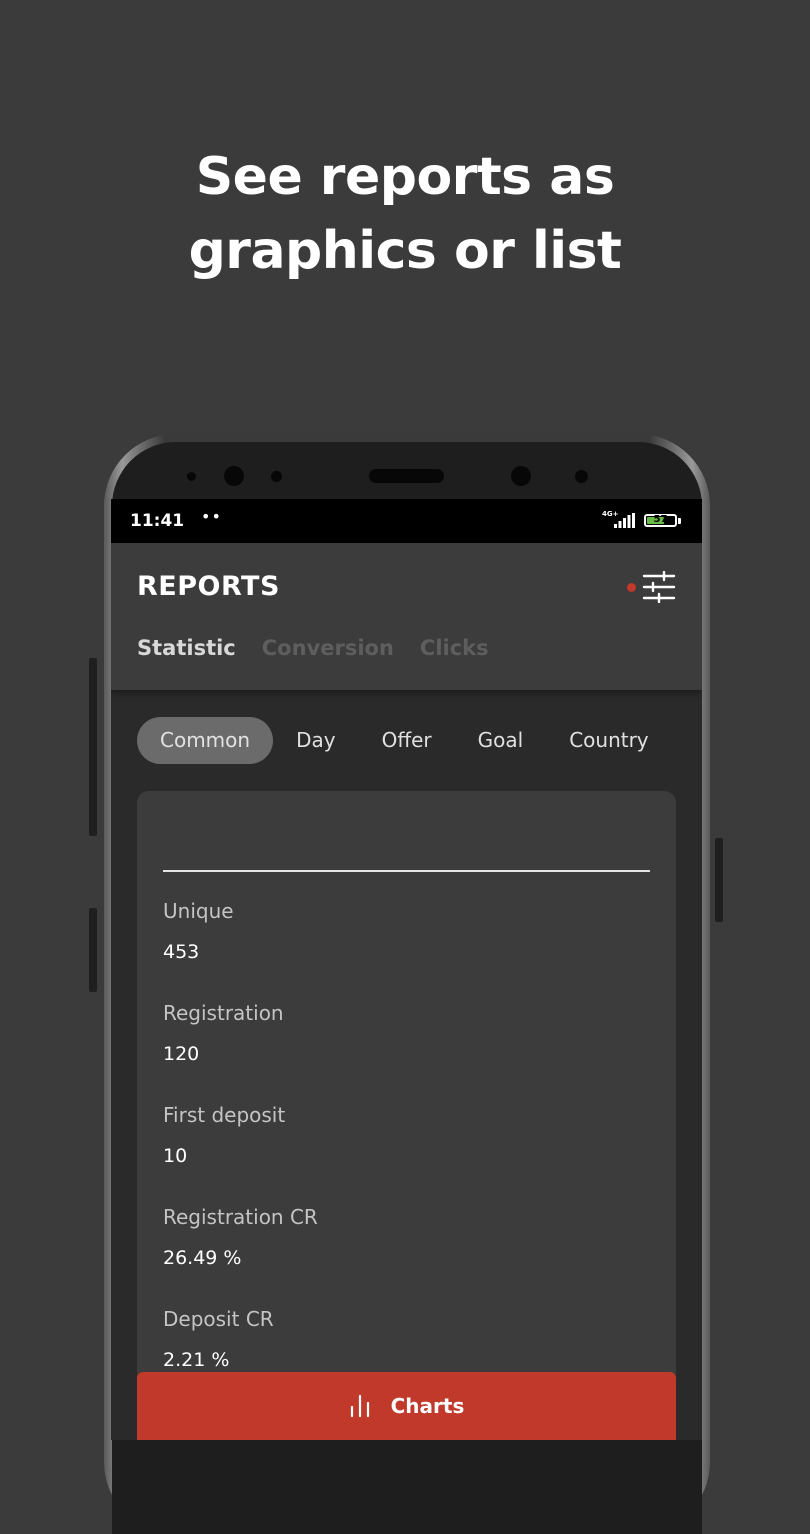 This screenshot has height=1534, width=810. Describe the element at coordinates (240, 1217) in the screenshot. I see `stat-label: Registration CR` at that location.